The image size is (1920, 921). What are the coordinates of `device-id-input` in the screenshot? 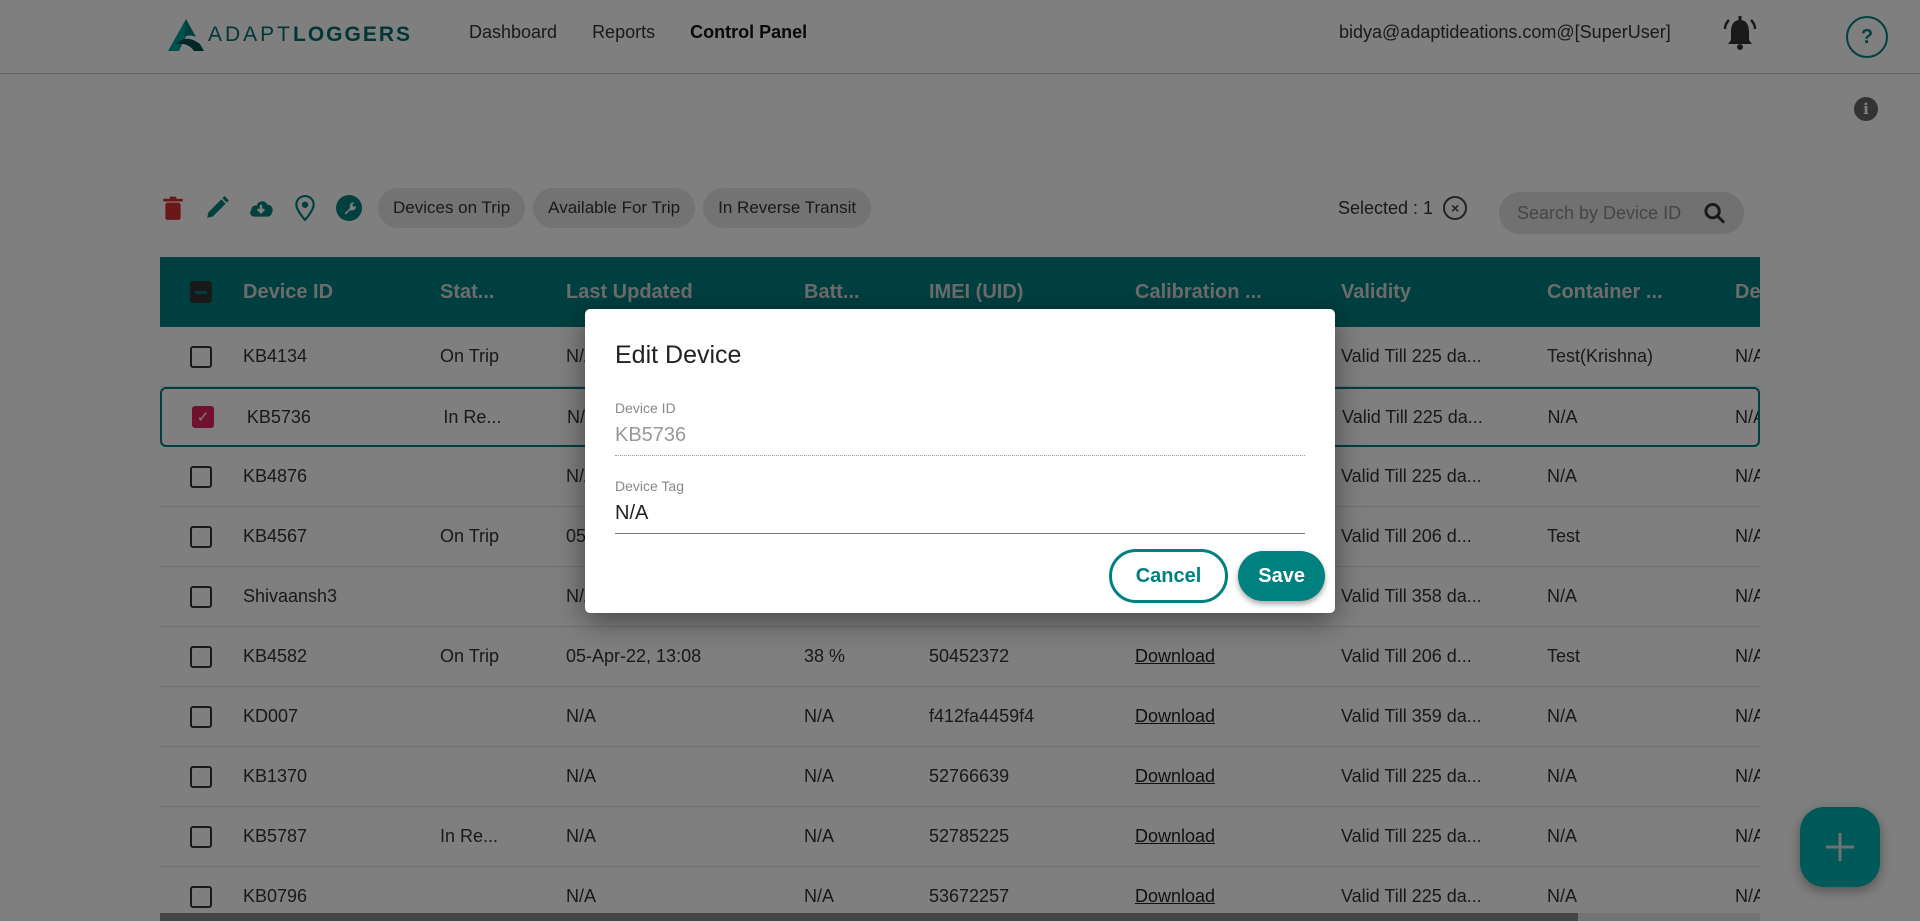 It's located at (960, 436).